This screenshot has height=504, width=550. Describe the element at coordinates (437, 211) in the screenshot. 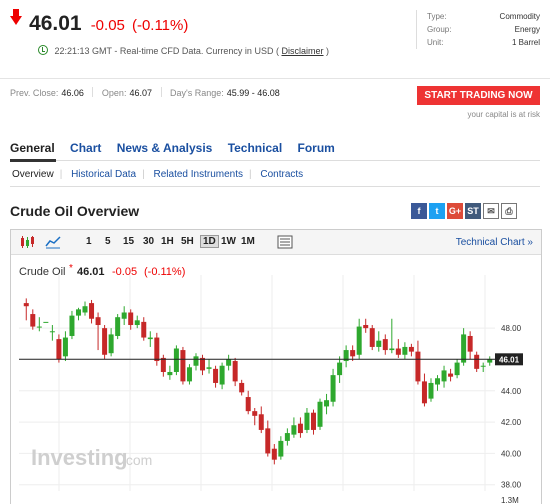

I see `twitter-icon: t` at that location.